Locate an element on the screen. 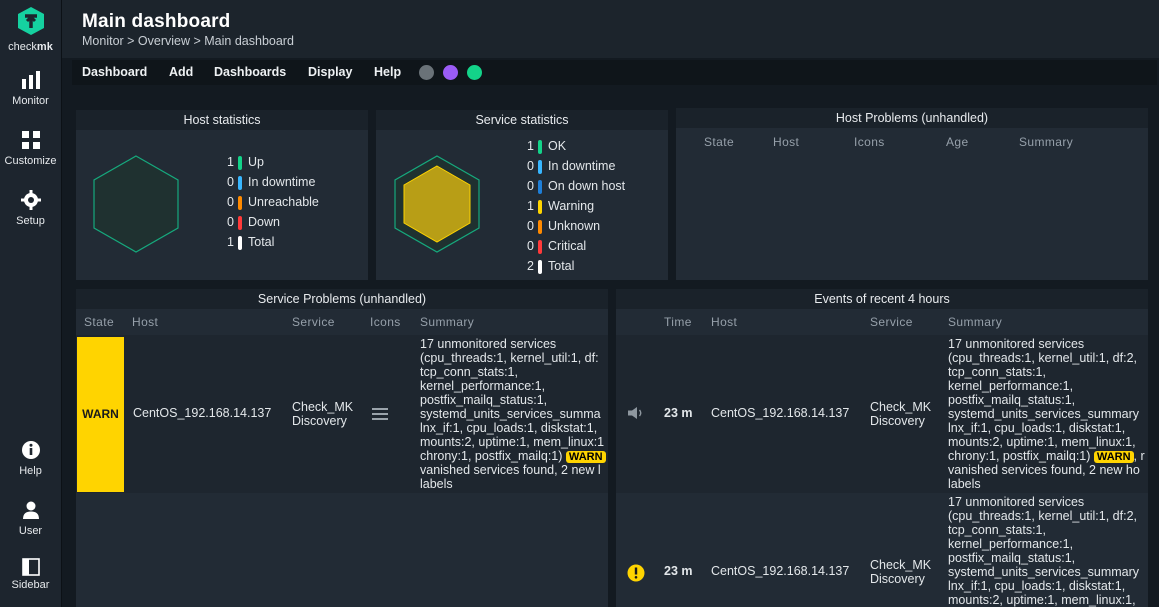 The image size is (1159, 607). sidebar-item-monitor: Monitor is located at coordinates (30, 88).